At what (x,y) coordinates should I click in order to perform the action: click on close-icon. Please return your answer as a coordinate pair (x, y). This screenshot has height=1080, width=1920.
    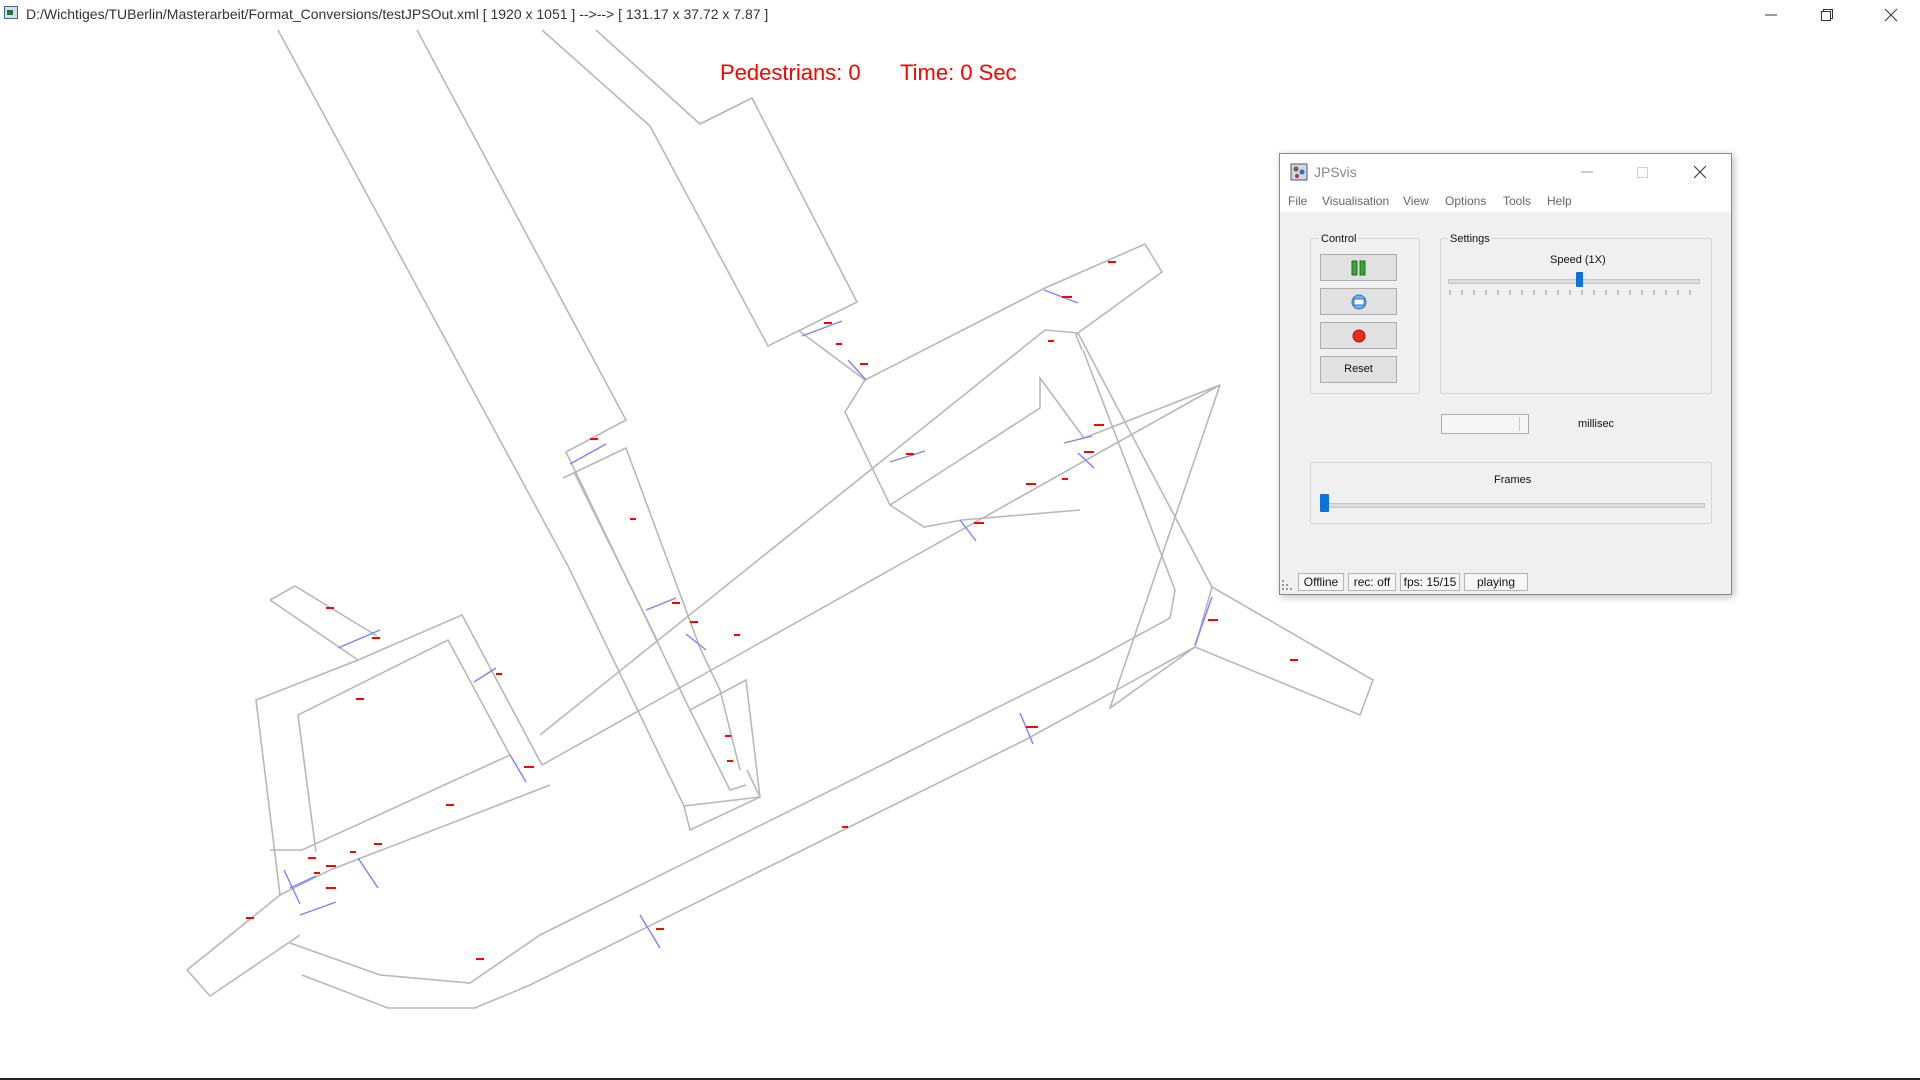
    Looking at the image, I should click on (1700, 172).